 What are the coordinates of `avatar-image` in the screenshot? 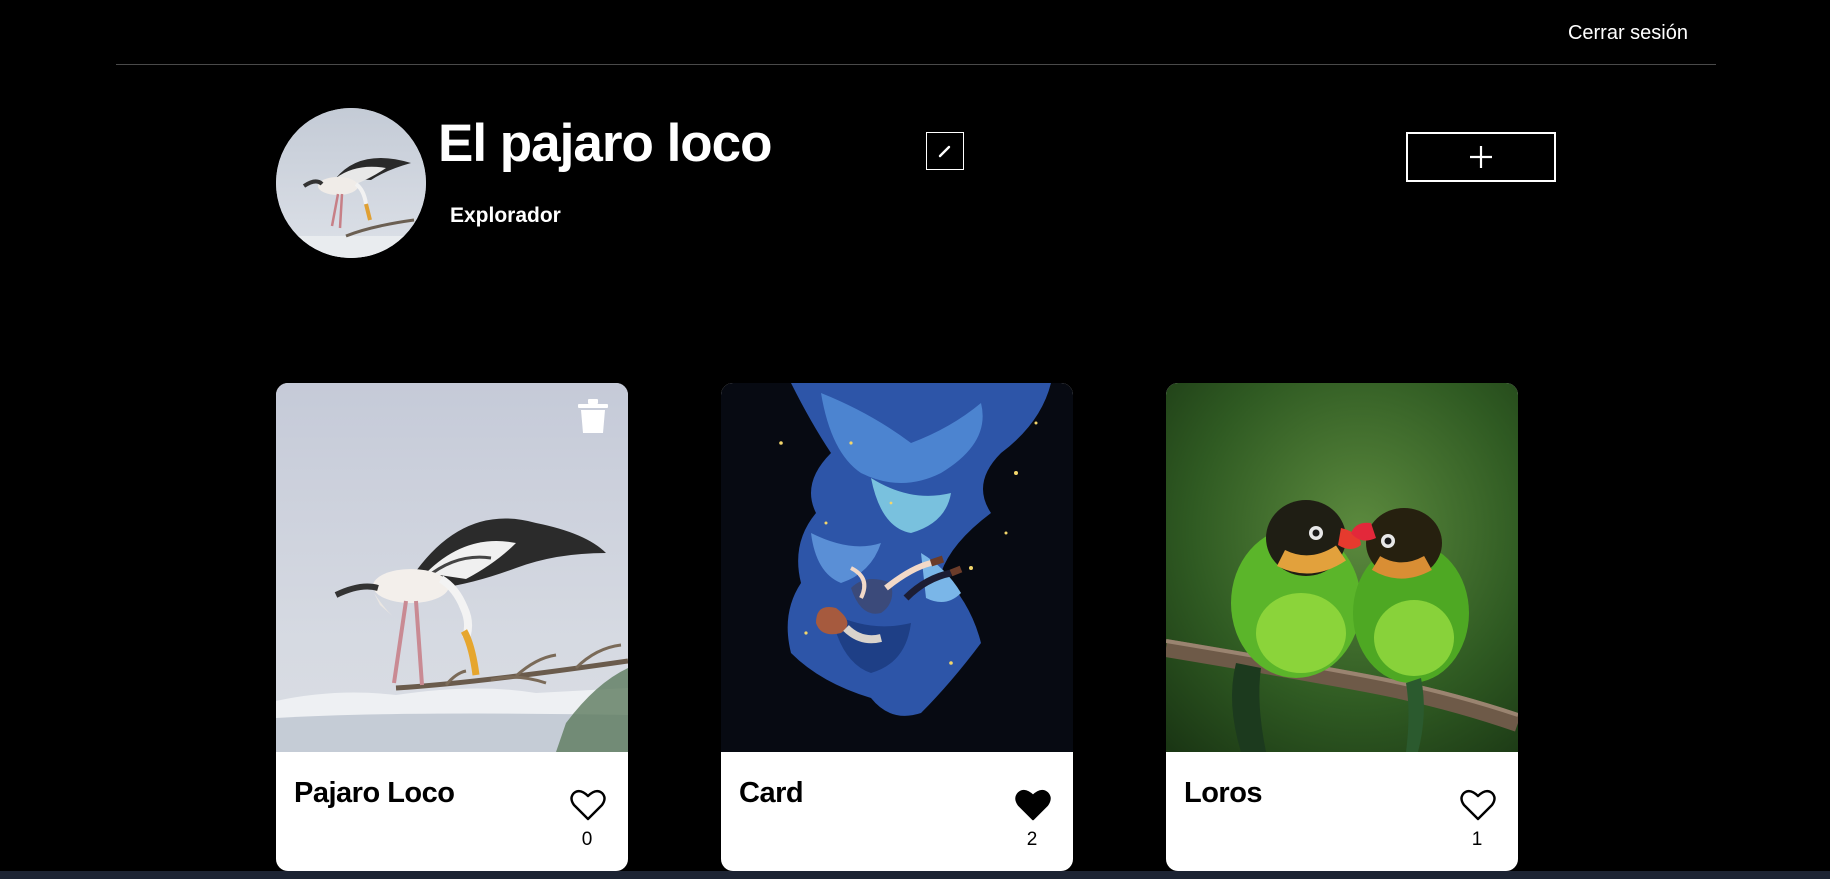 It's located at (351, 183).